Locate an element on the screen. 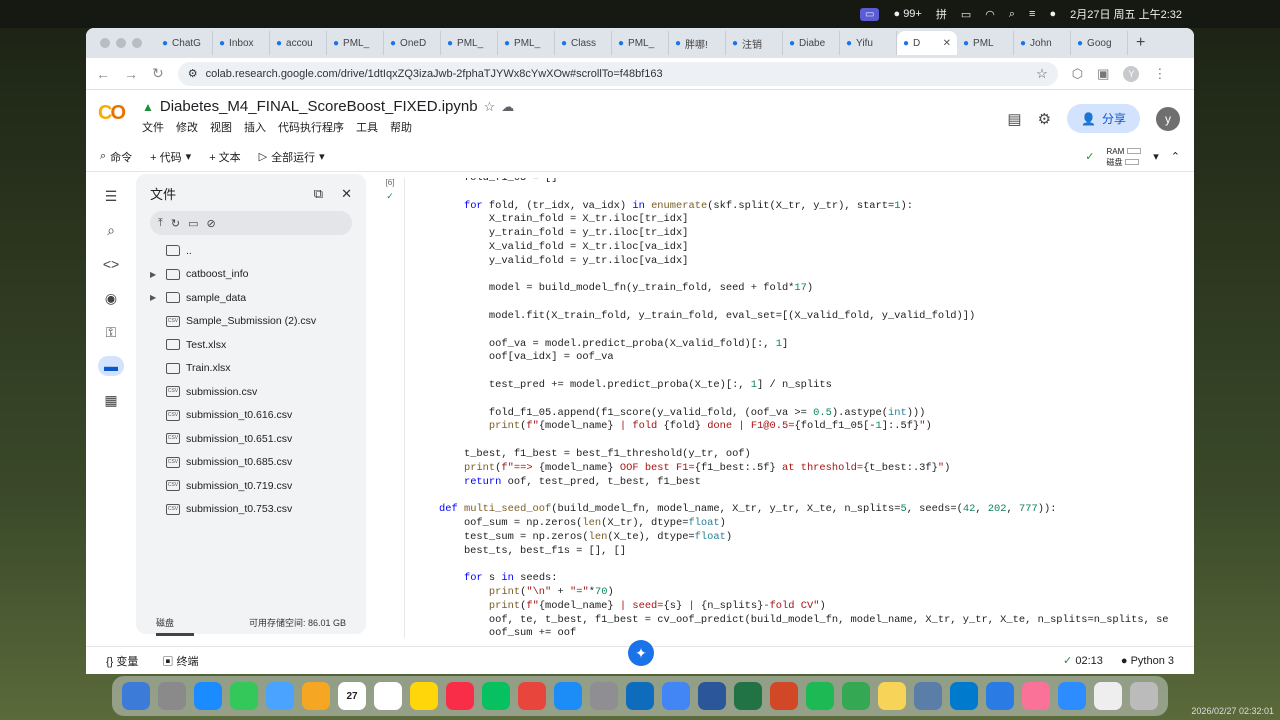  outlook-icon is located at coordinates (640, 696).